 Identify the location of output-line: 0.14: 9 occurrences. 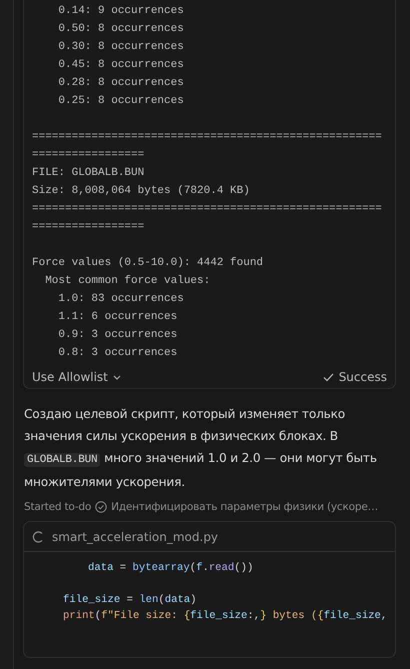
(121, 11).